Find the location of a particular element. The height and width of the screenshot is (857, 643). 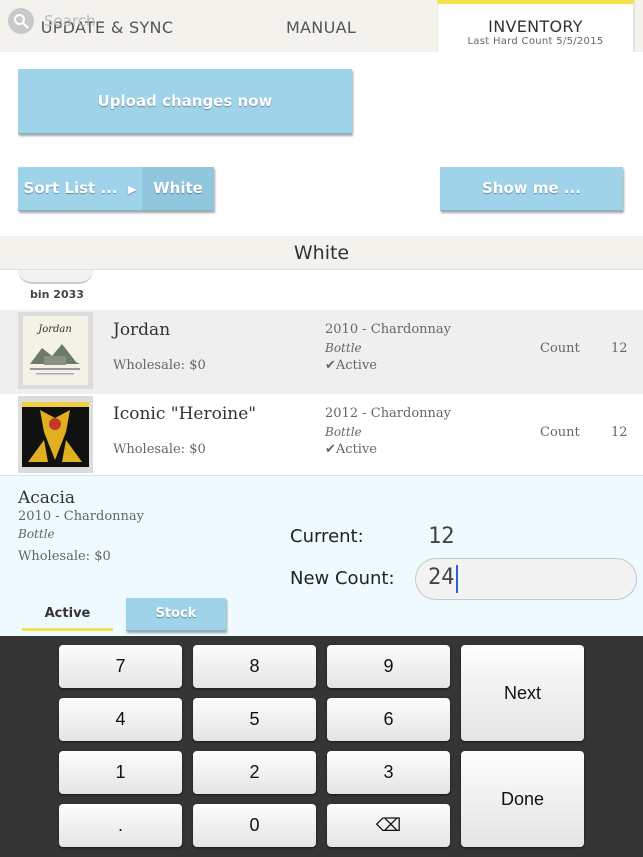

current-value: 12 is located at coordinates (441, 536).